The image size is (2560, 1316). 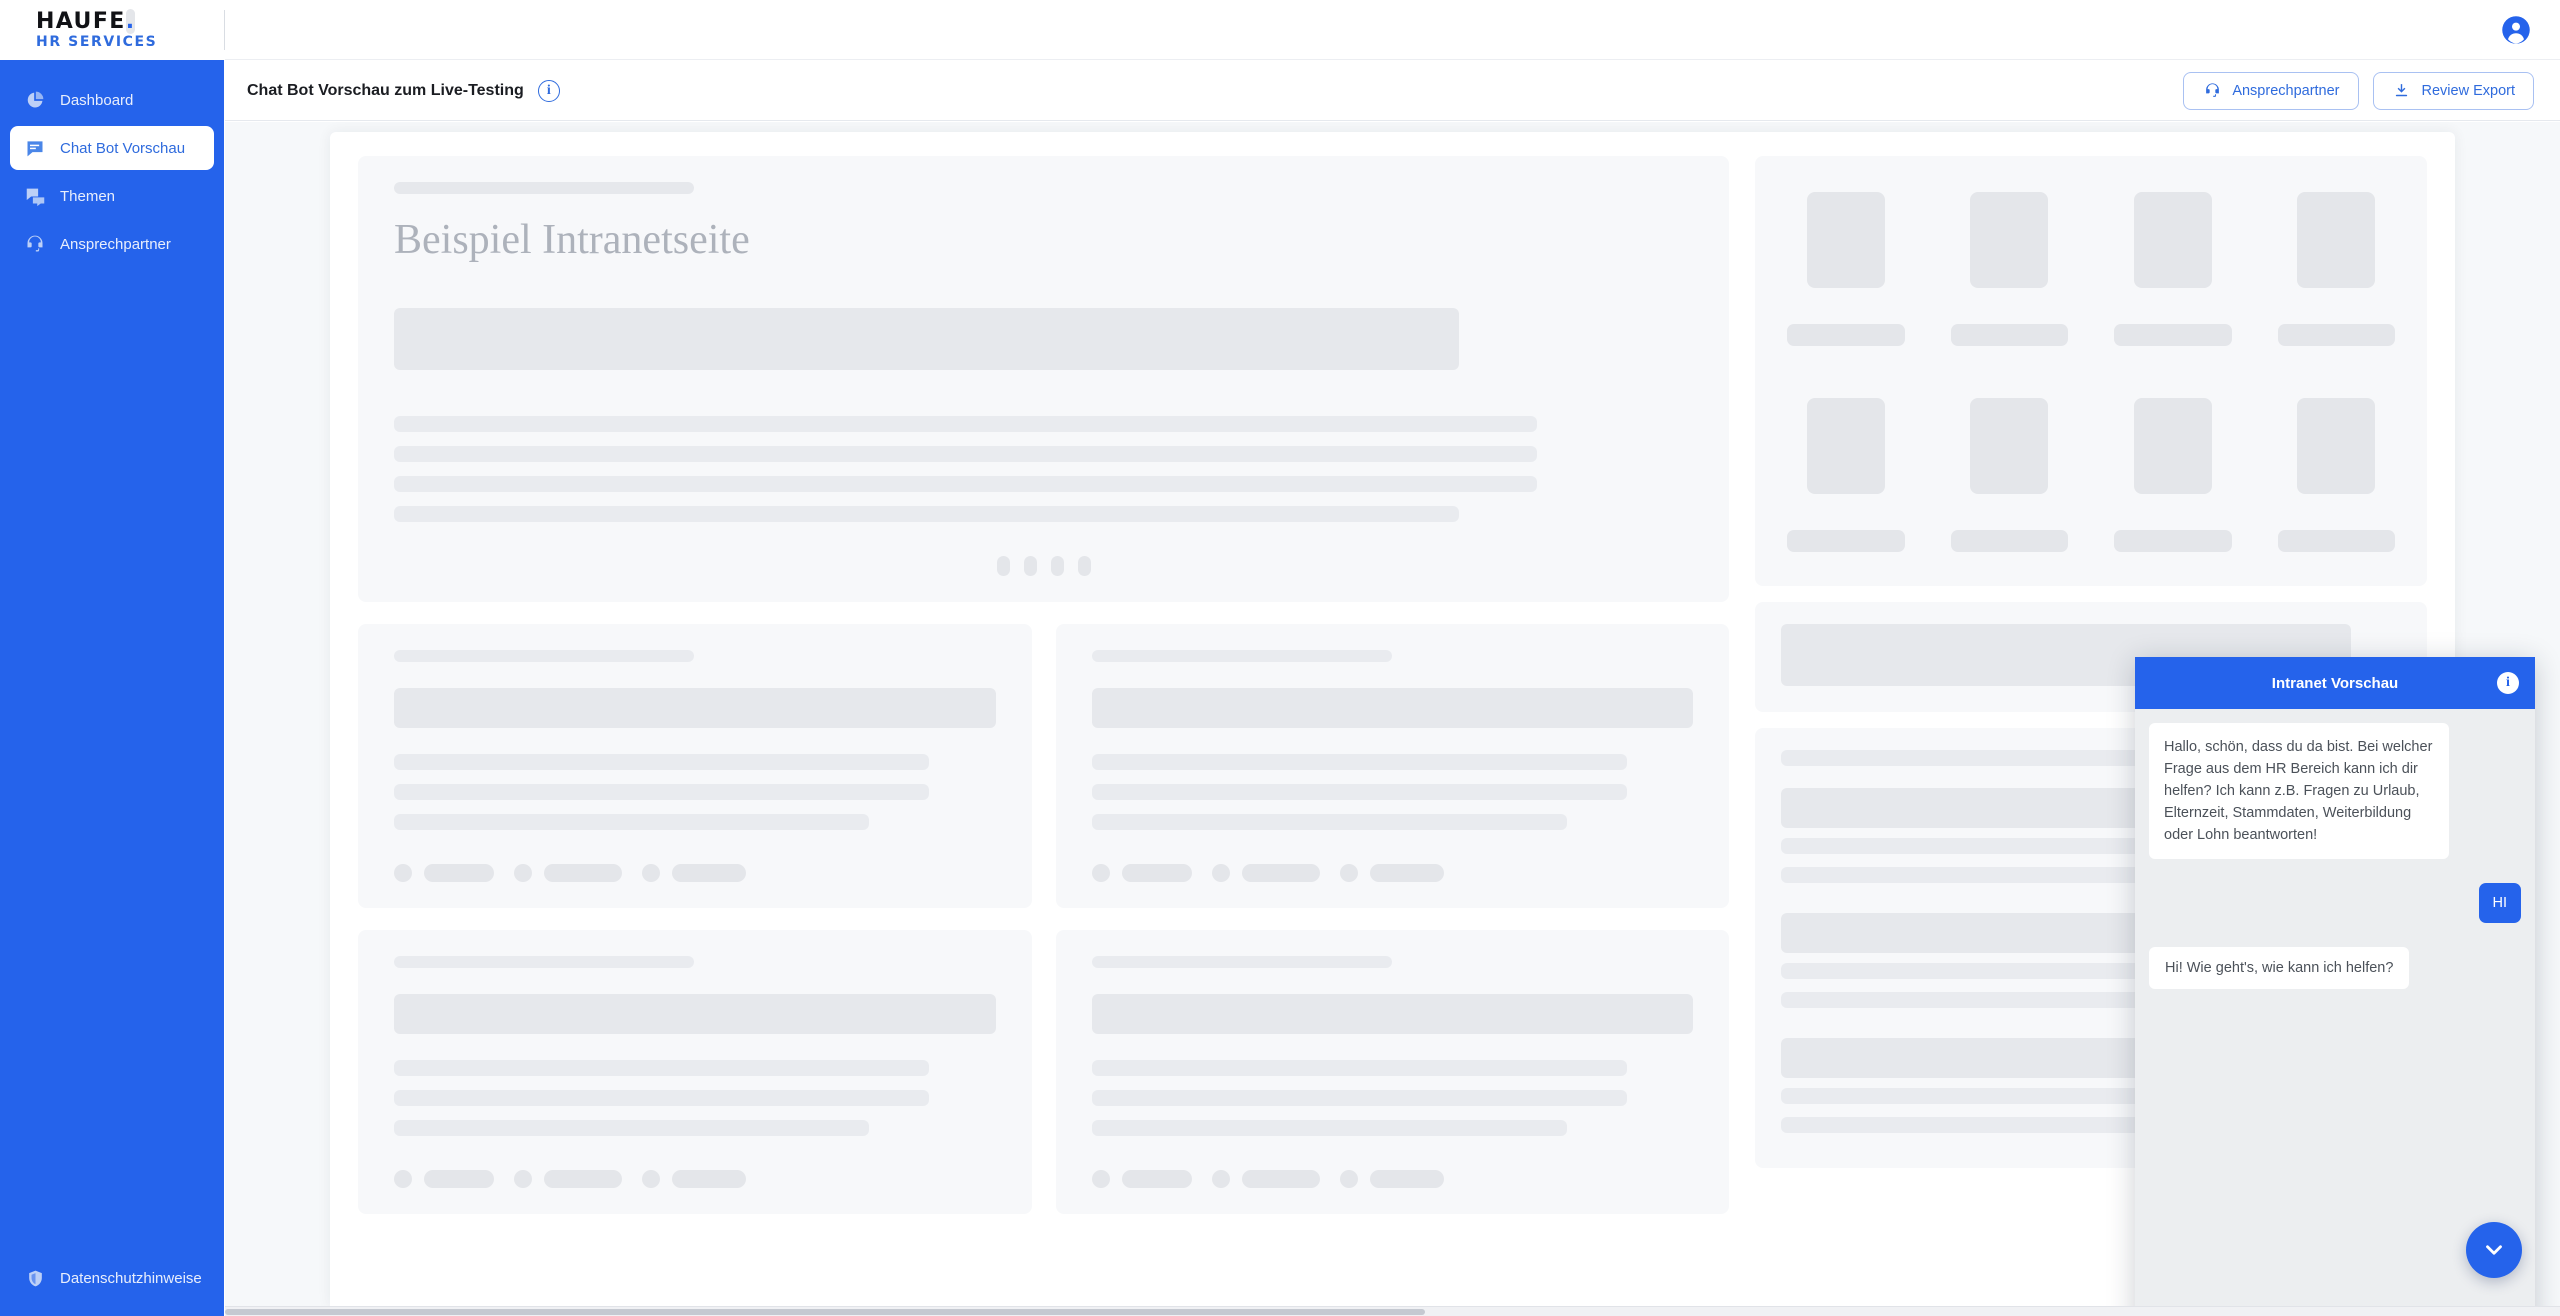 I want to click on sidebar-item-label: Chat Bot Vorschau, so click(x=123, y=148).